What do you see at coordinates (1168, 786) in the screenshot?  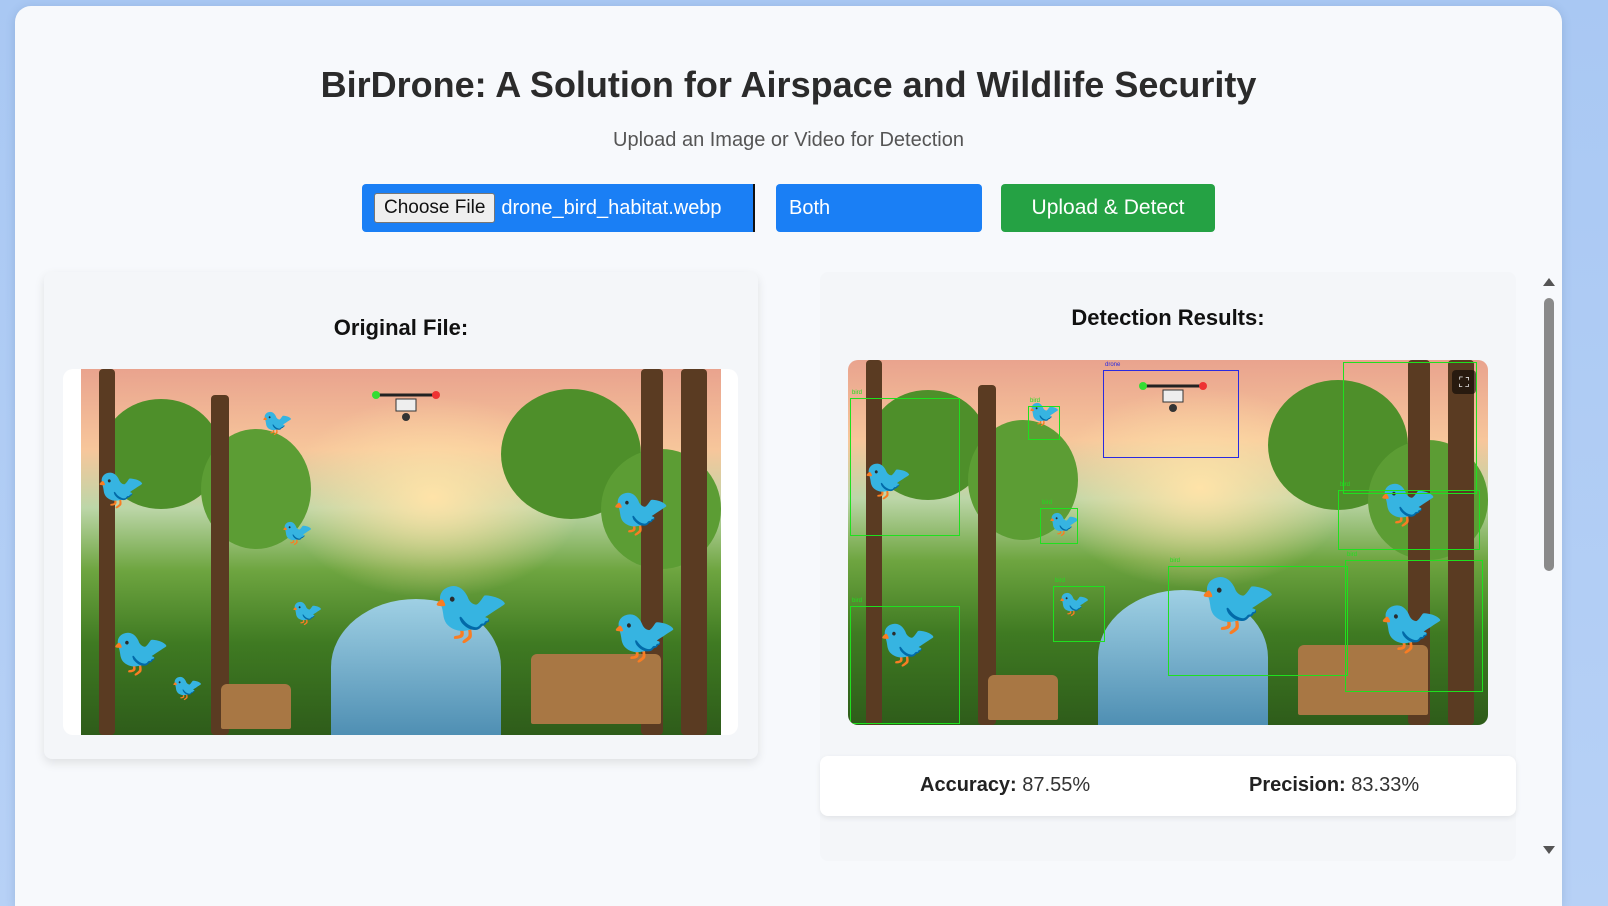 I see `metrics-bar: Accuracy: 87.55% Precision: 83.33%` at bounding box center [1168, 786].